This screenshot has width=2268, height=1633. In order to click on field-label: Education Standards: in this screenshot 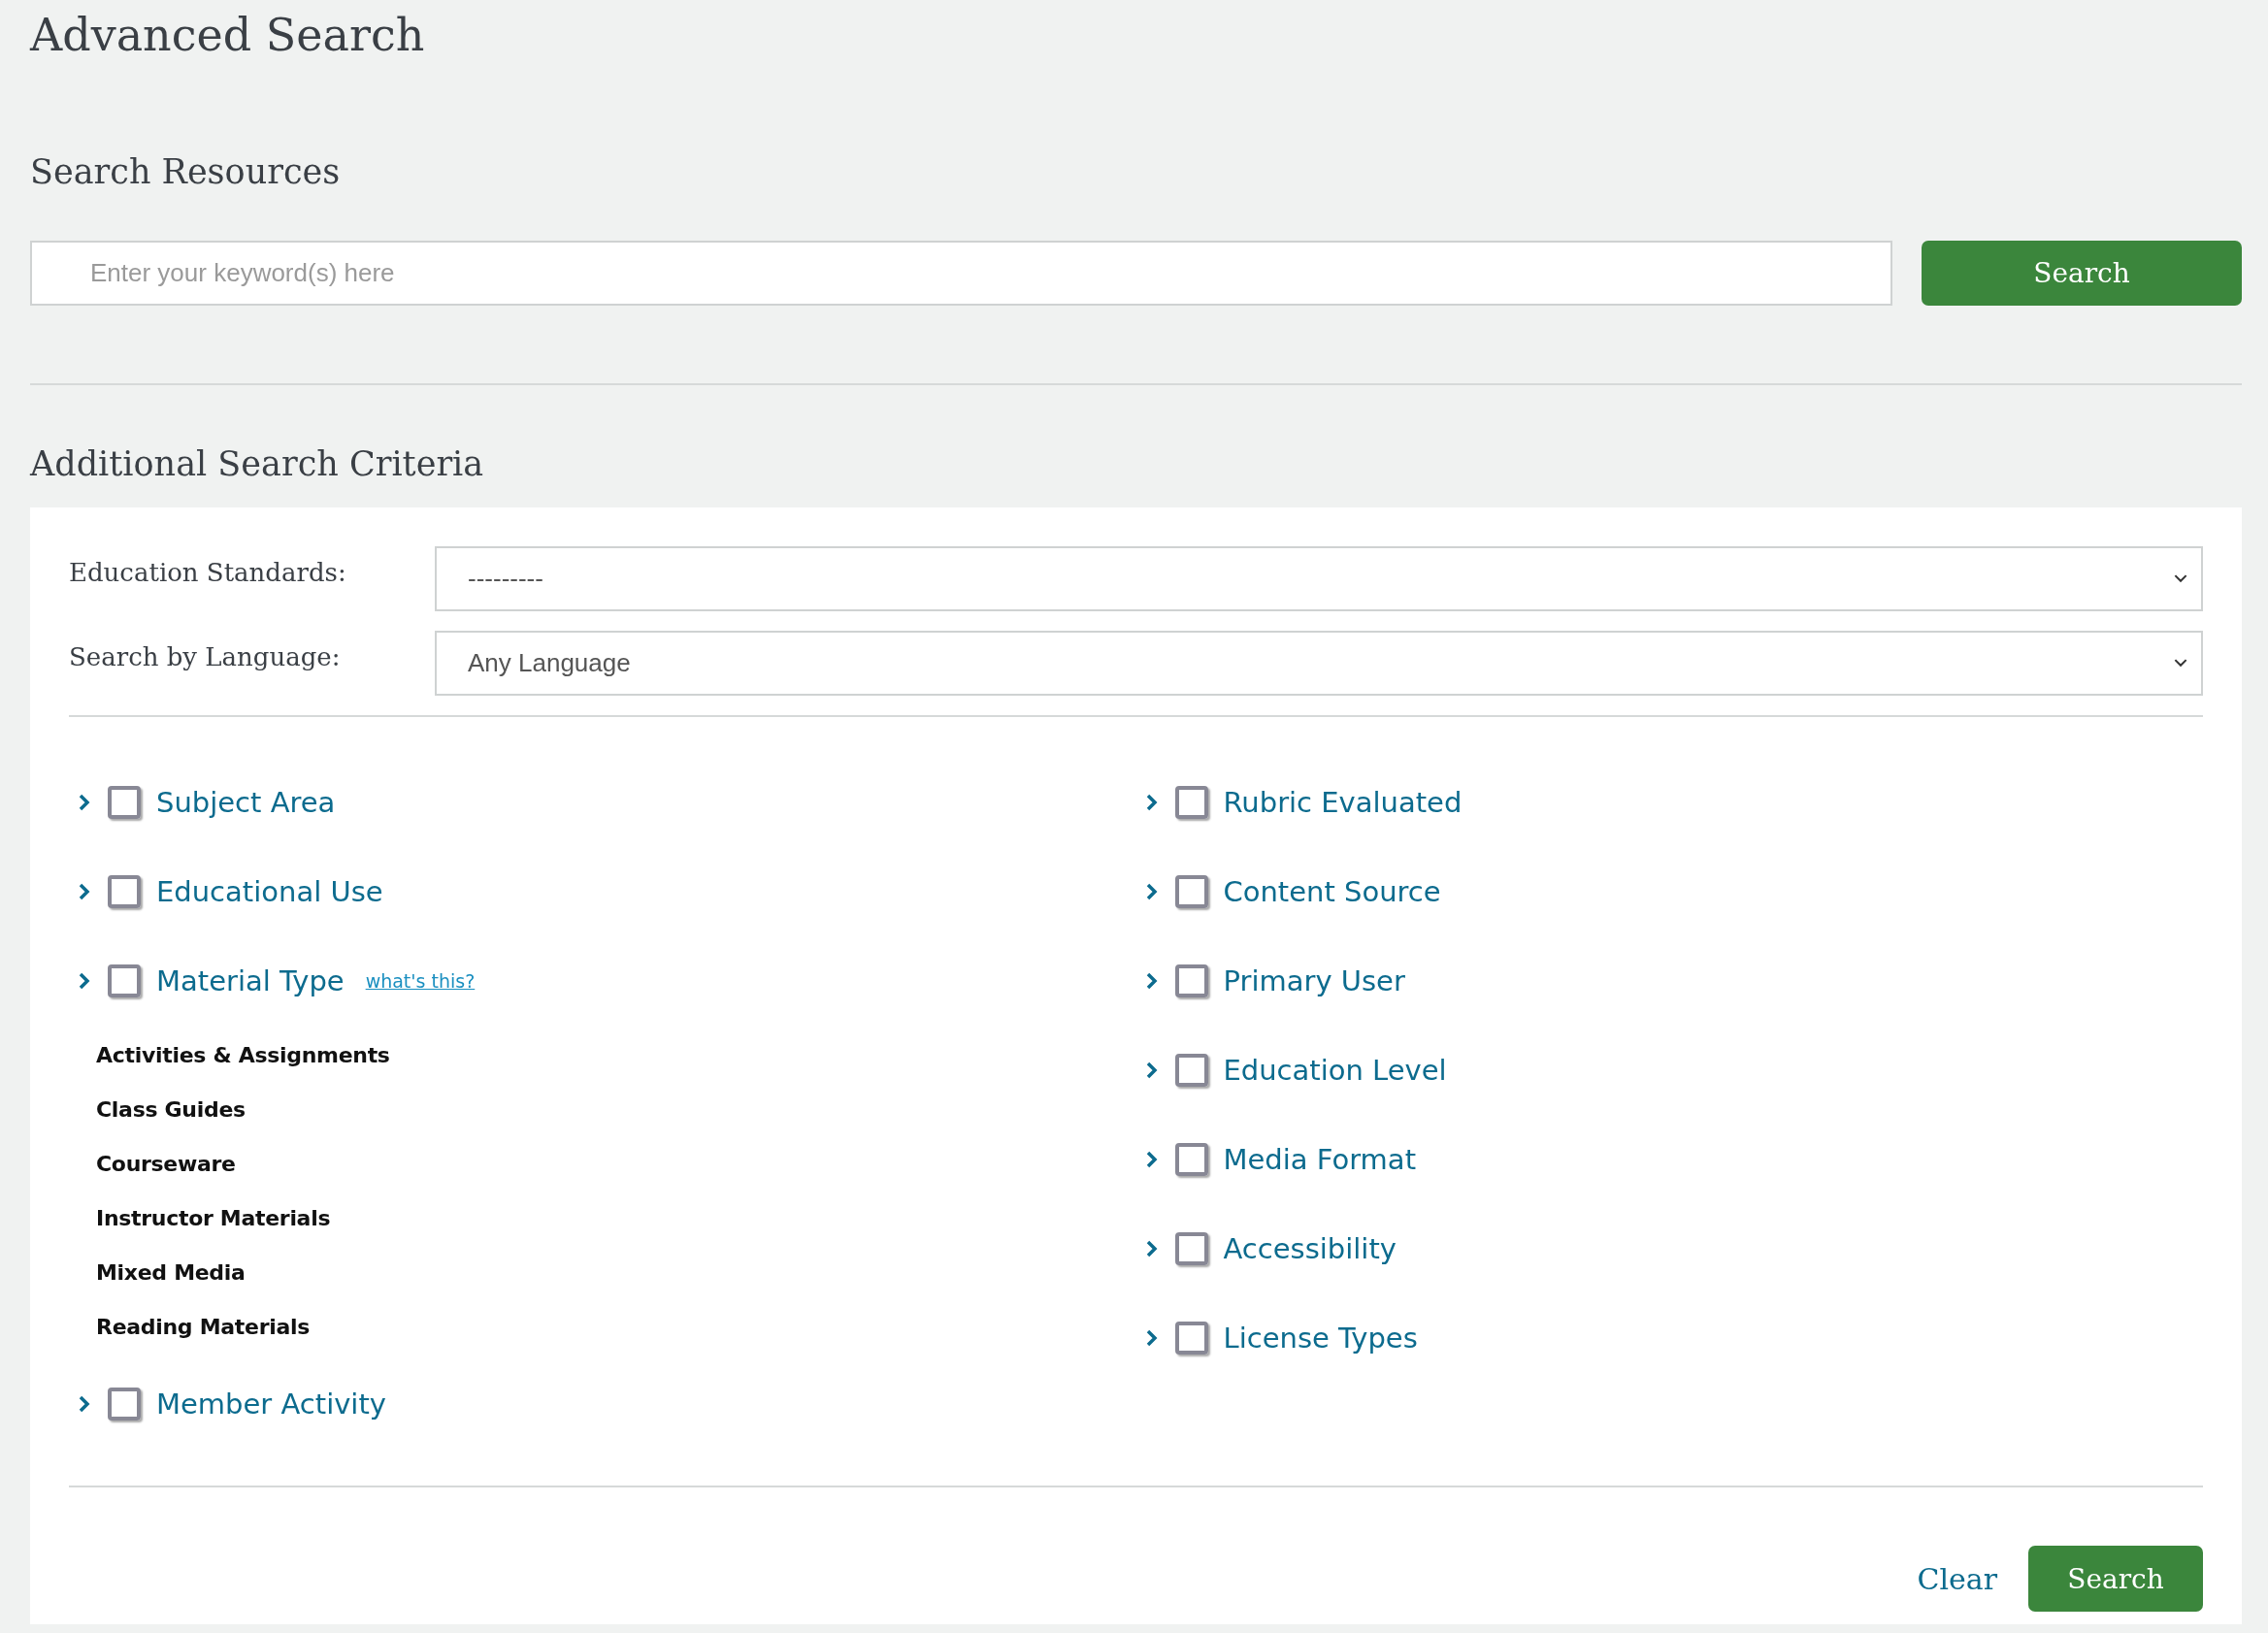, I will do `click(208, 572)`.